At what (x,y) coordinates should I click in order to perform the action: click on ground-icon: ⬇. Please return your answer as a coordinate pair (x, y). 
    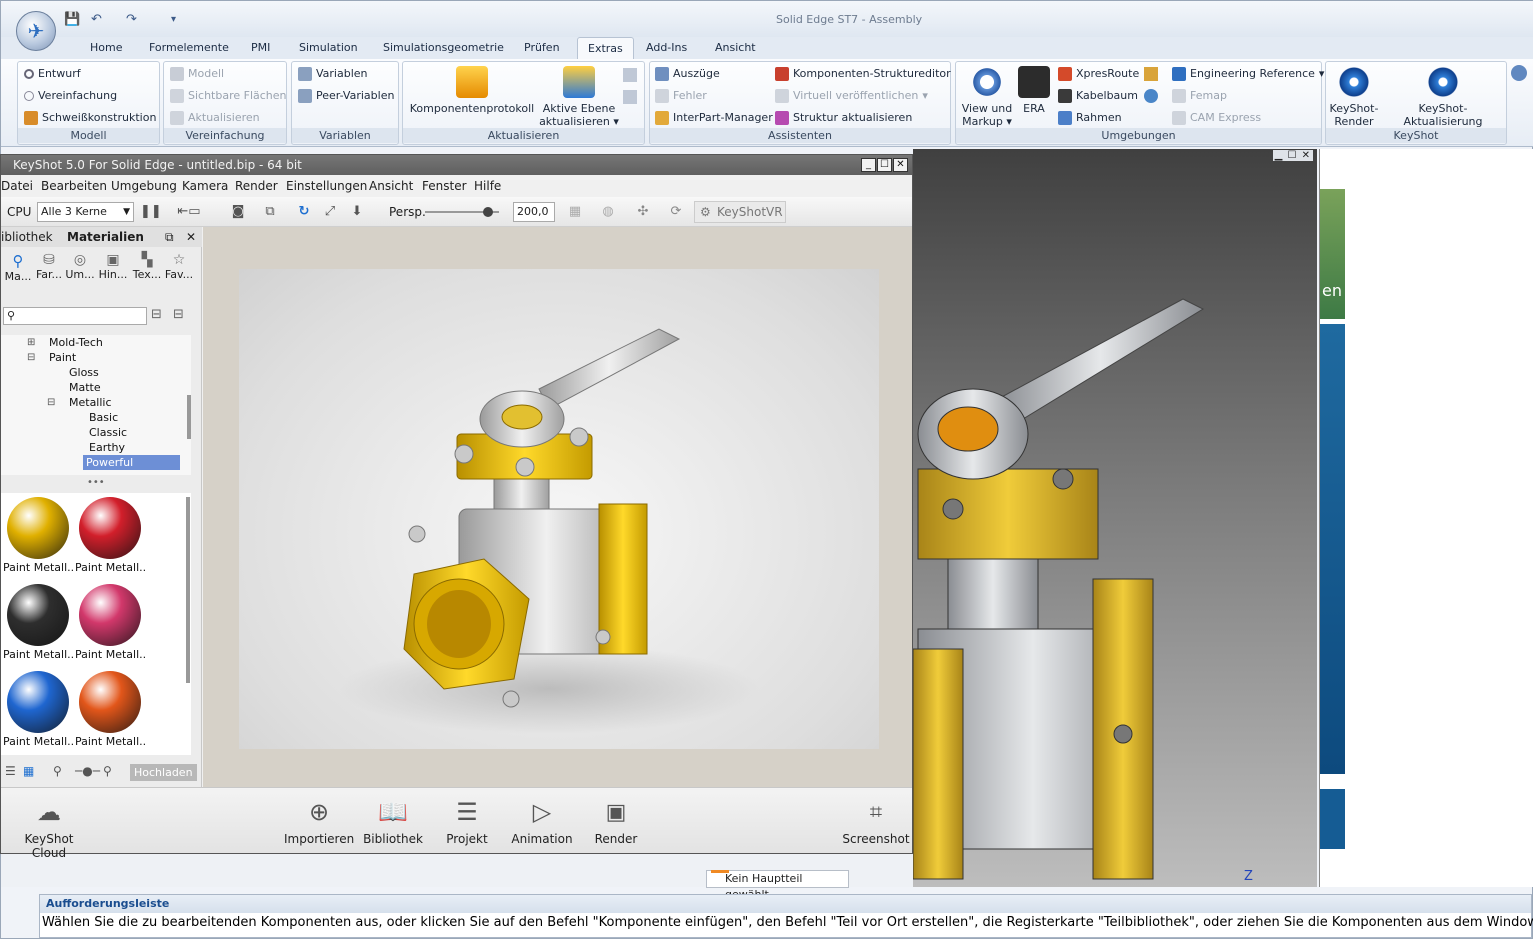
    Looking at the image, I should click on (357, 212).